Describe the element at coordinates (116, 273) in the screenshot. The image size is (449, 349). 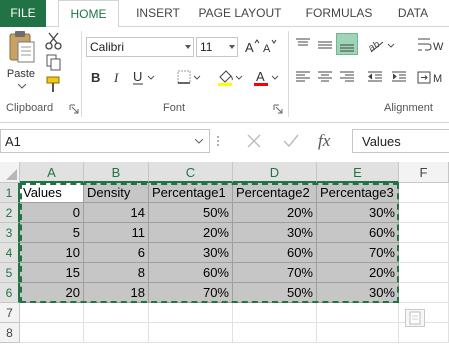
I see `cell-b5: 8` at that location.